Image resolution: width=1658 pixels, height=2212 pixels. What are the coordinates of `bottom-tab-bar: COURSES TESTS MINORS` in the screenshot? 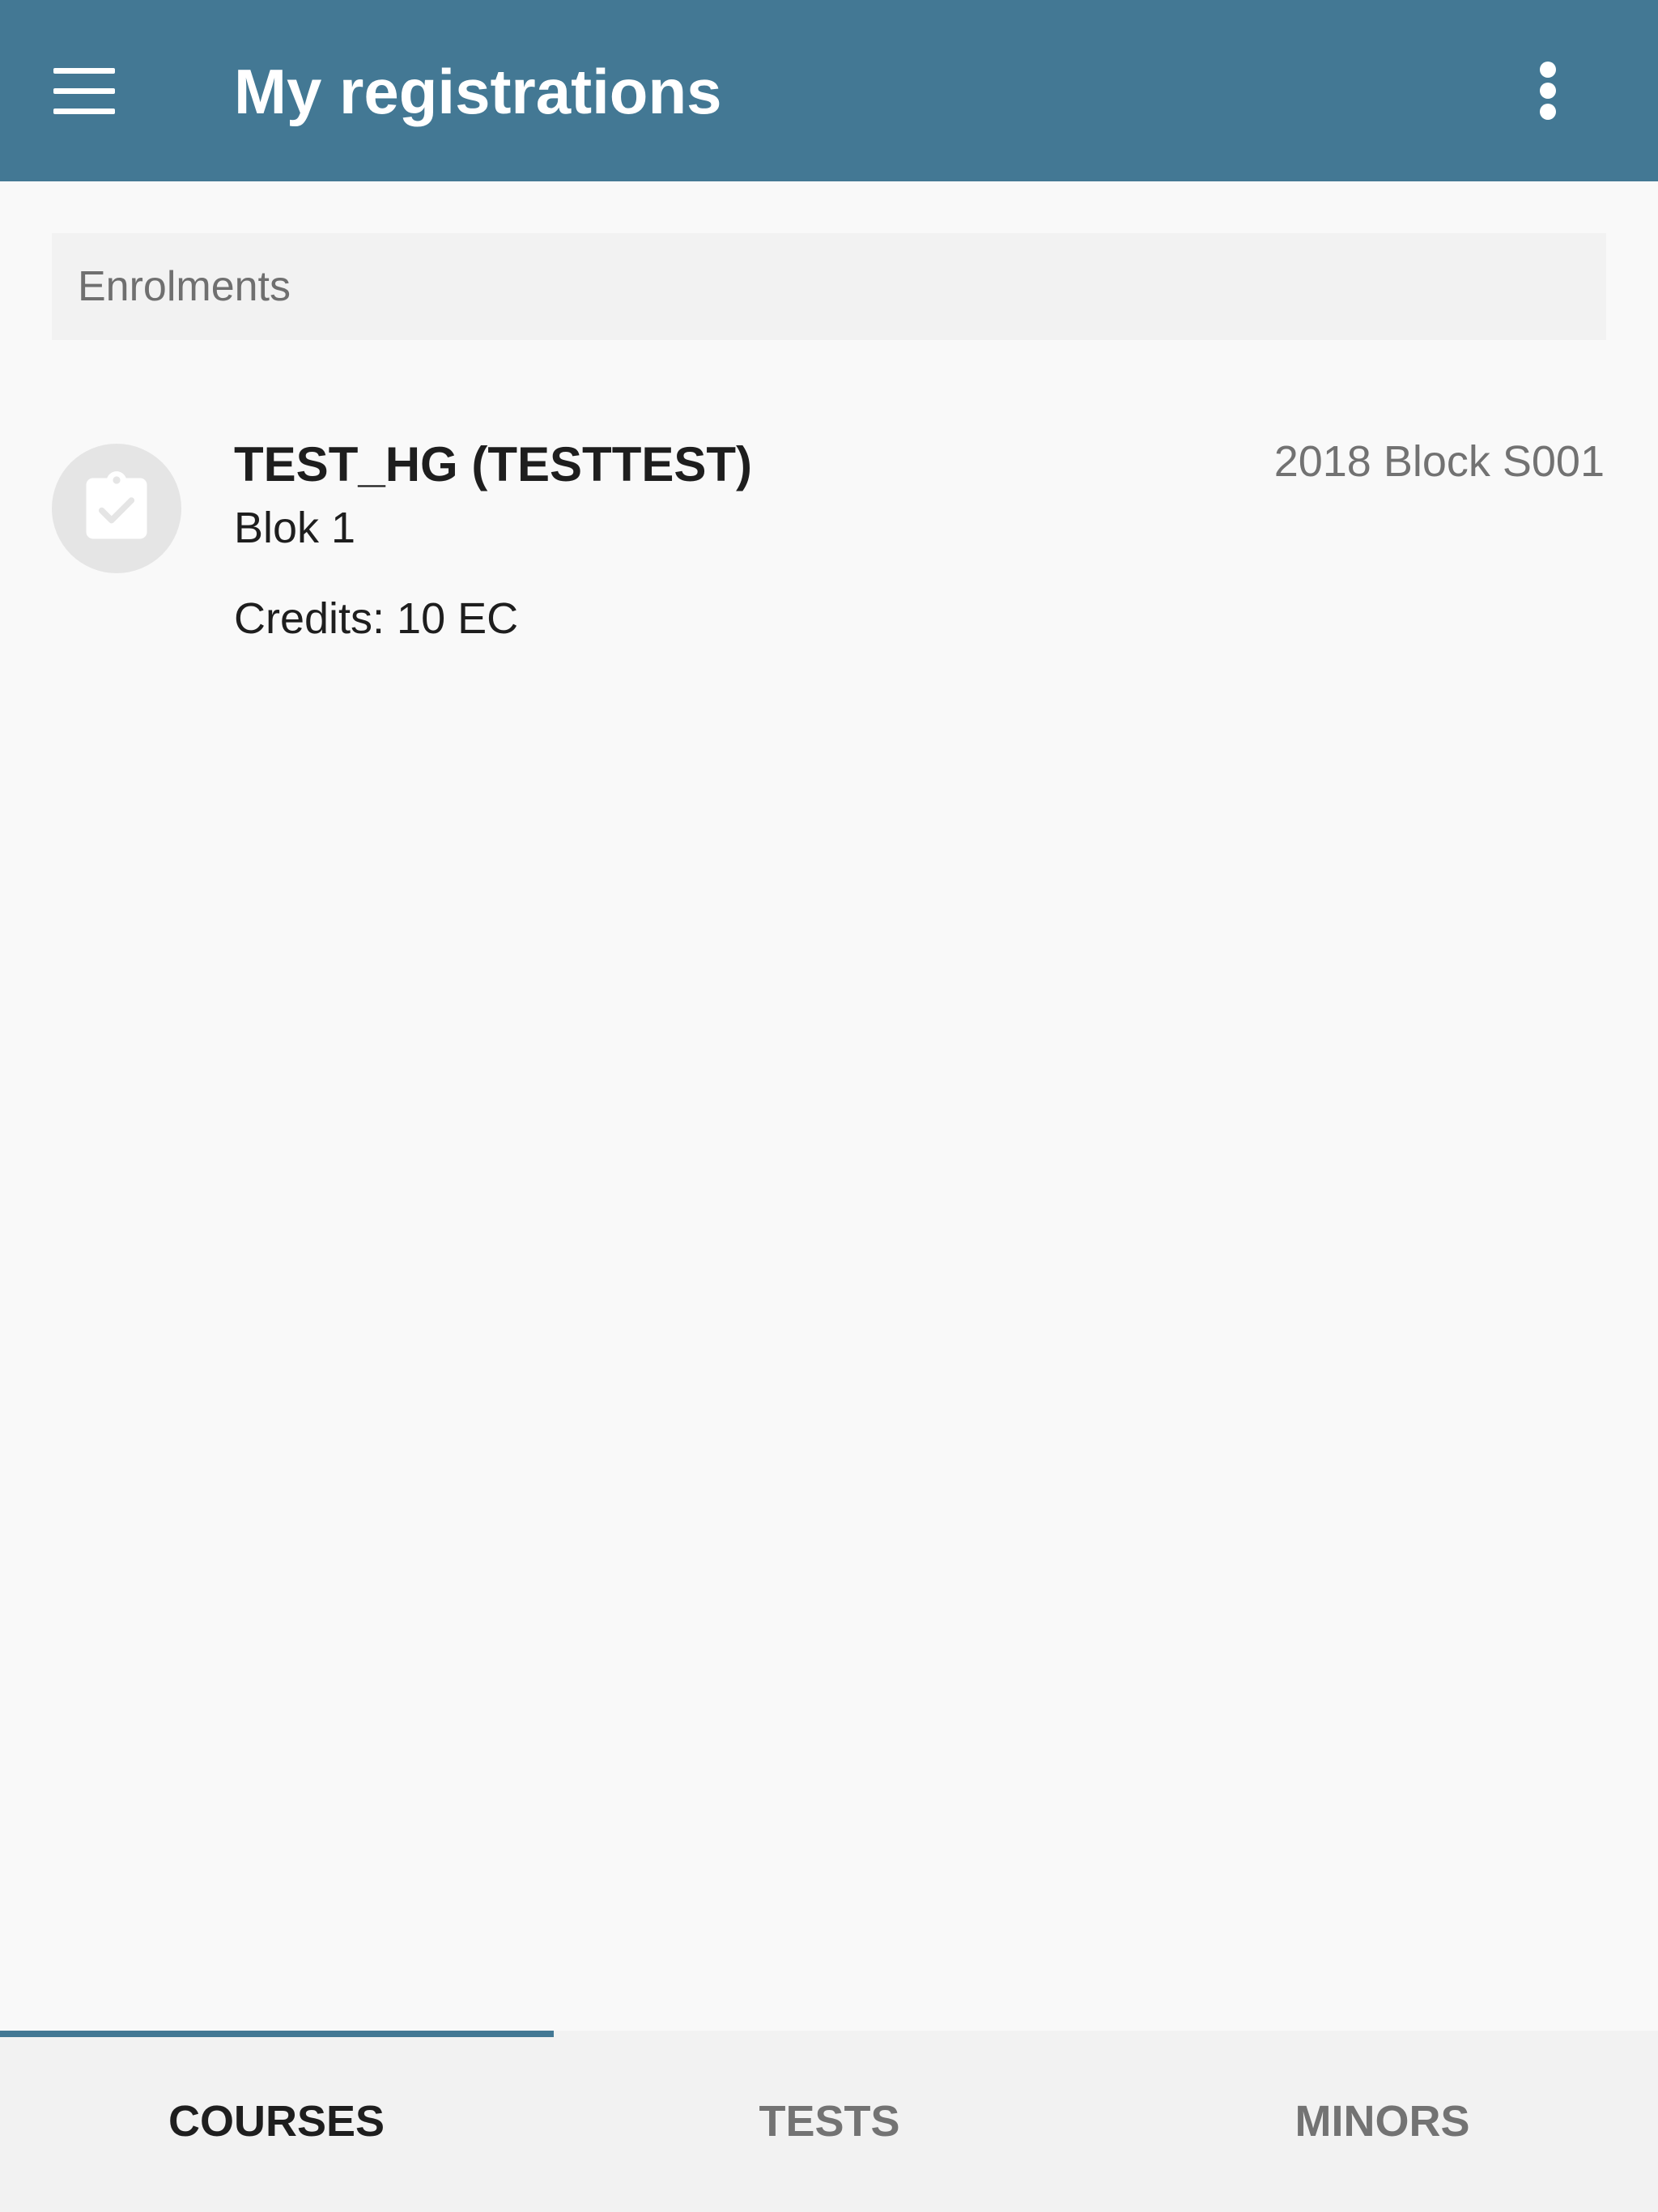 It's located at (829, 2121).